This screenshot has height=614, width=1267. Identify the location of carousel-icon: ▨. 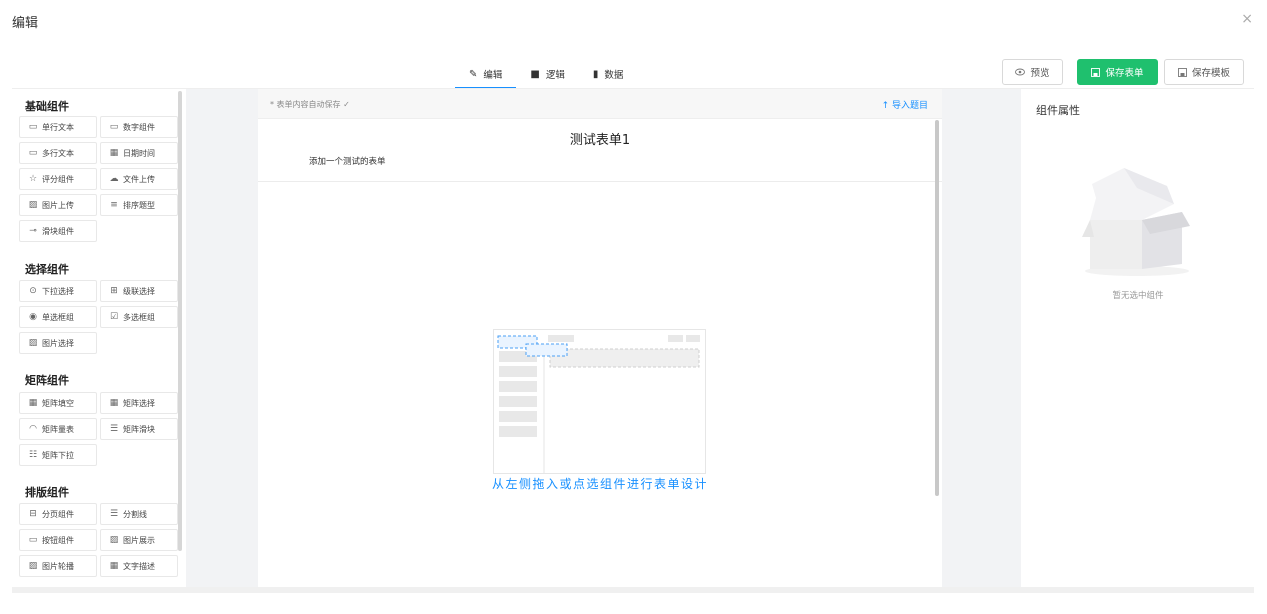
(33, 566).